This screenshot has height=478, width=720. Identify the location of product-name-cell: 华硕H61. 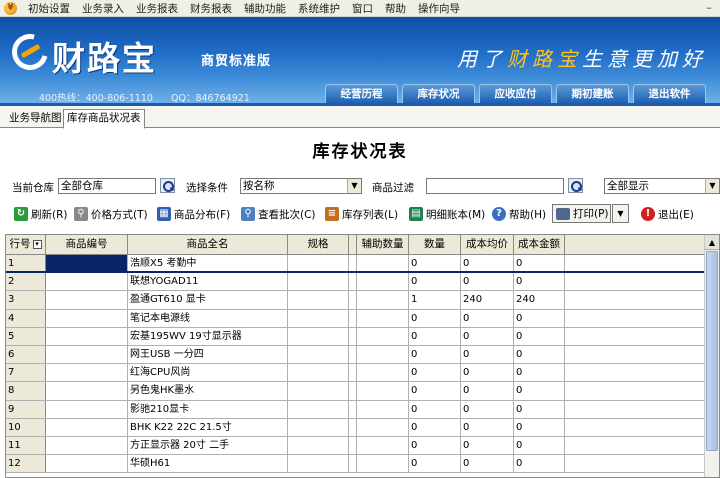
(208, 464).